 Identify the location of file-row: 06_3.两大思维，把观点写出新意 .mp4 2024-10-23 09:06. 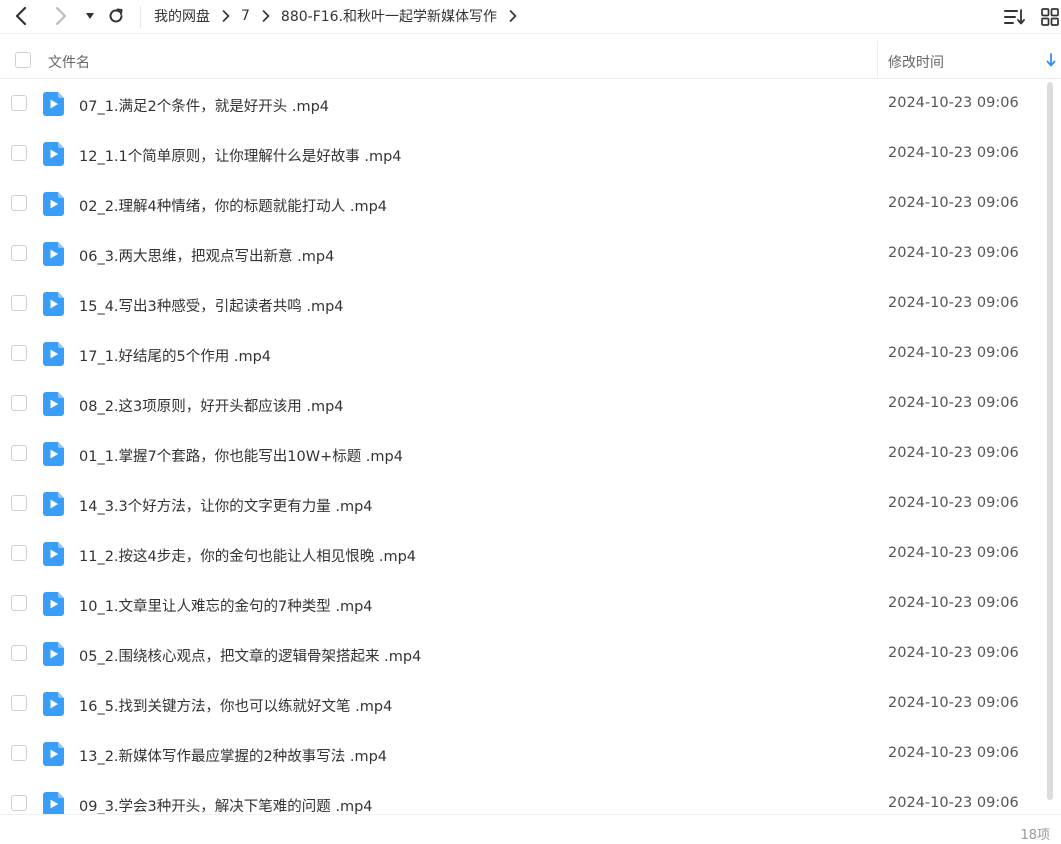
(530, 254).